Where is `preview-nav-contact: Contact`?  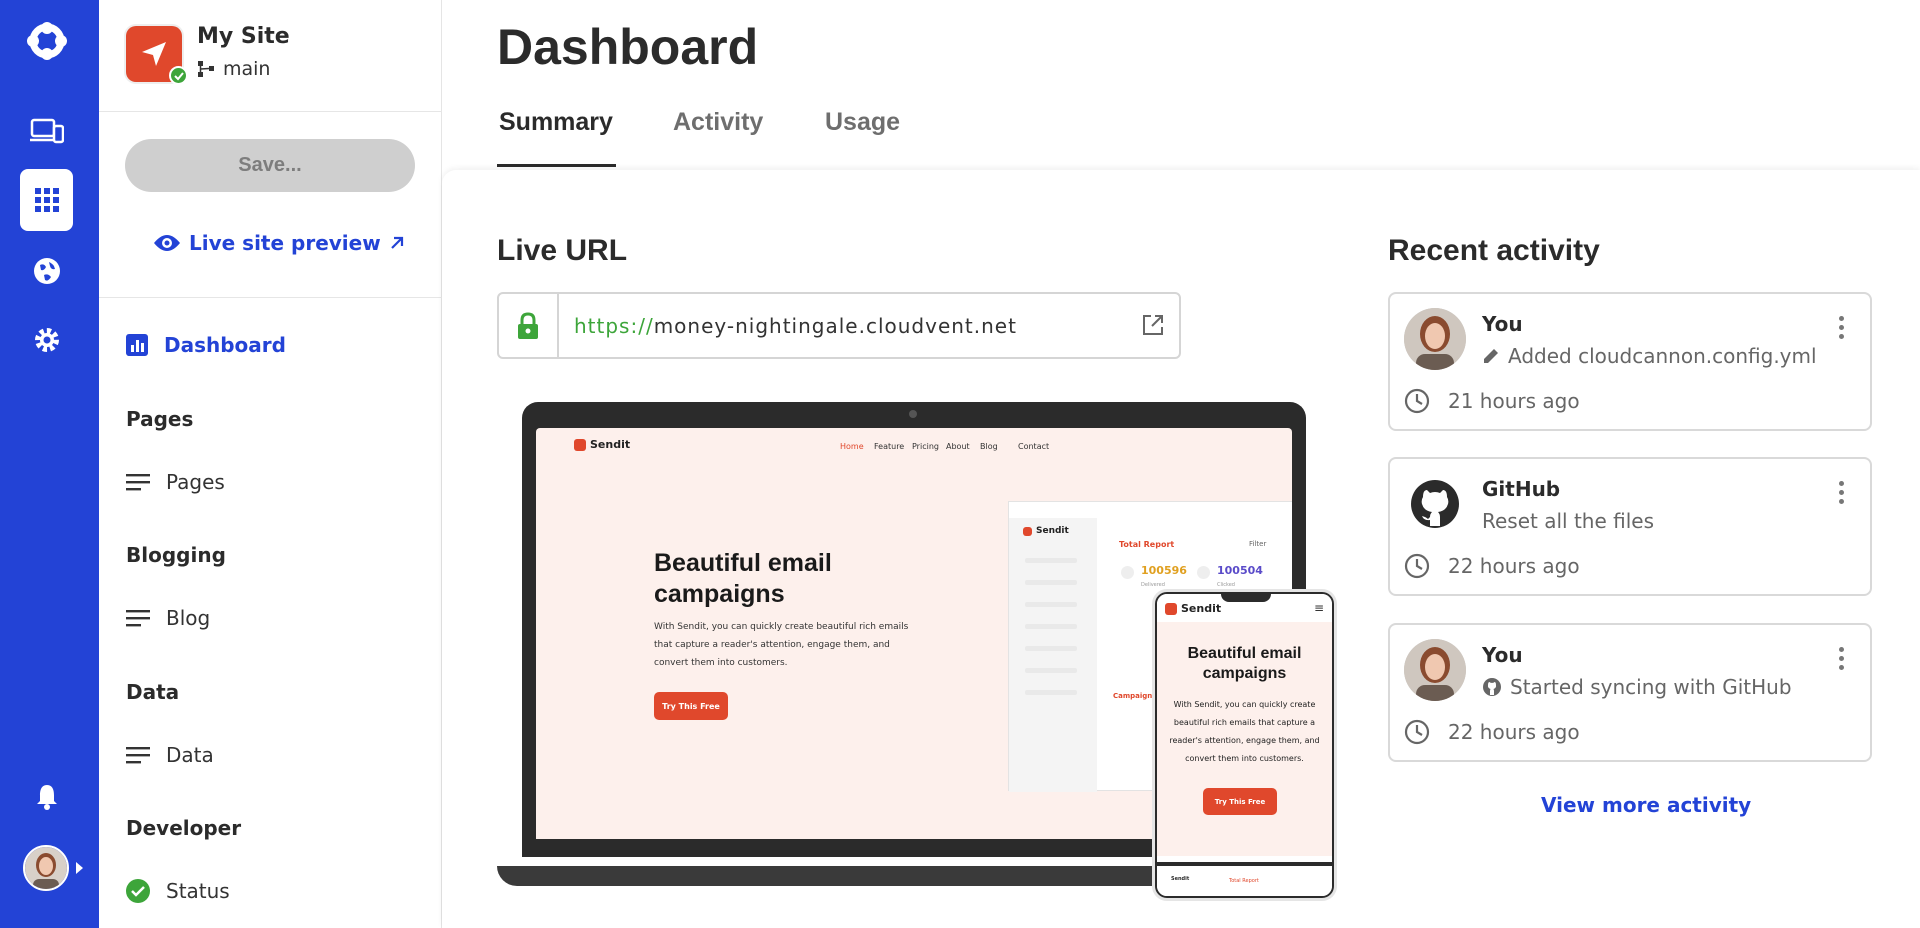
preview-nav-contact: Contact is located at coordinates (1034, 446).